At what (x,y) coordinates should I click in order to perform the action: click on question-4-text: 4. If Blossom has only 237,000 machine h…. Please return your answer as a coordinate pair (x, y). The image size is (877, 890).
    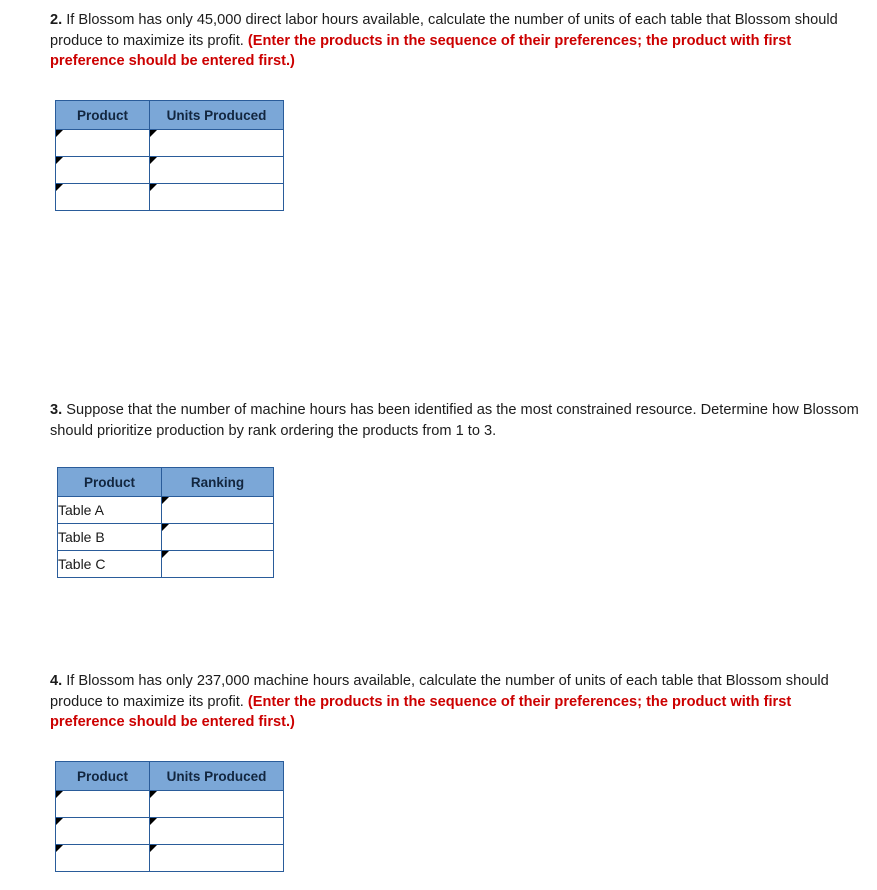
    Looking at the image, I should click on (456, 702).